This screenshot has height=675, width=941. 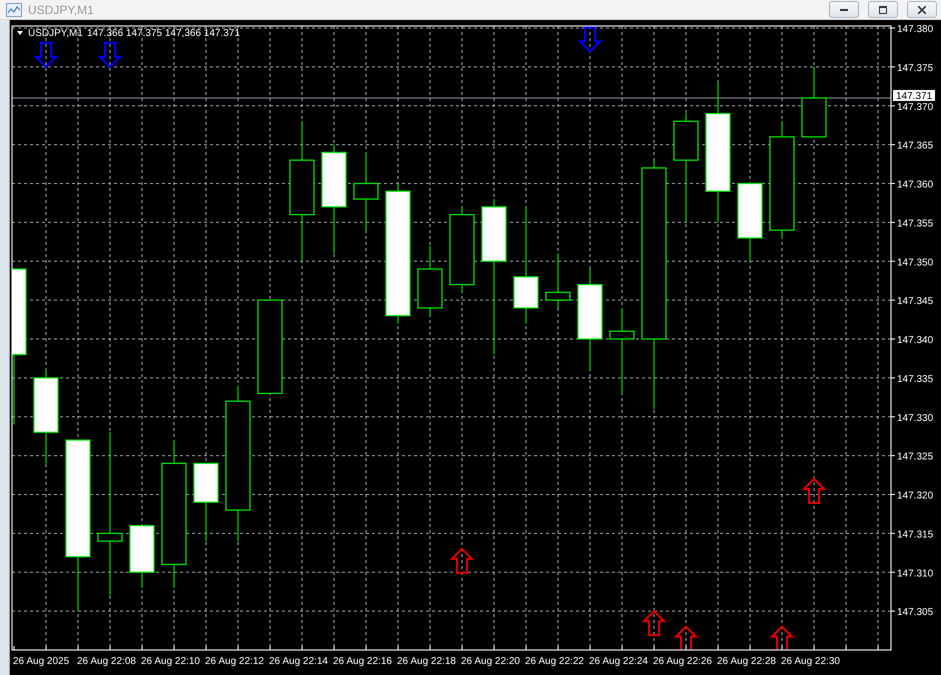 What do you see at coordinates (915, 107) in the screenshot?
I see `price-axis-label: 147.370` at bounding box center [915, 107].